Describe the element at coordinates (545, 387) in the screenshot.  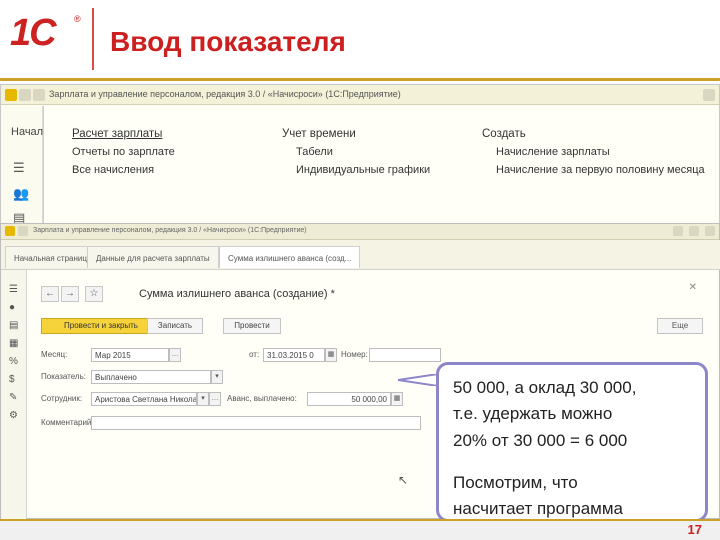
I see `callout-line: 50 000, а оклад 30 000,` at that location.